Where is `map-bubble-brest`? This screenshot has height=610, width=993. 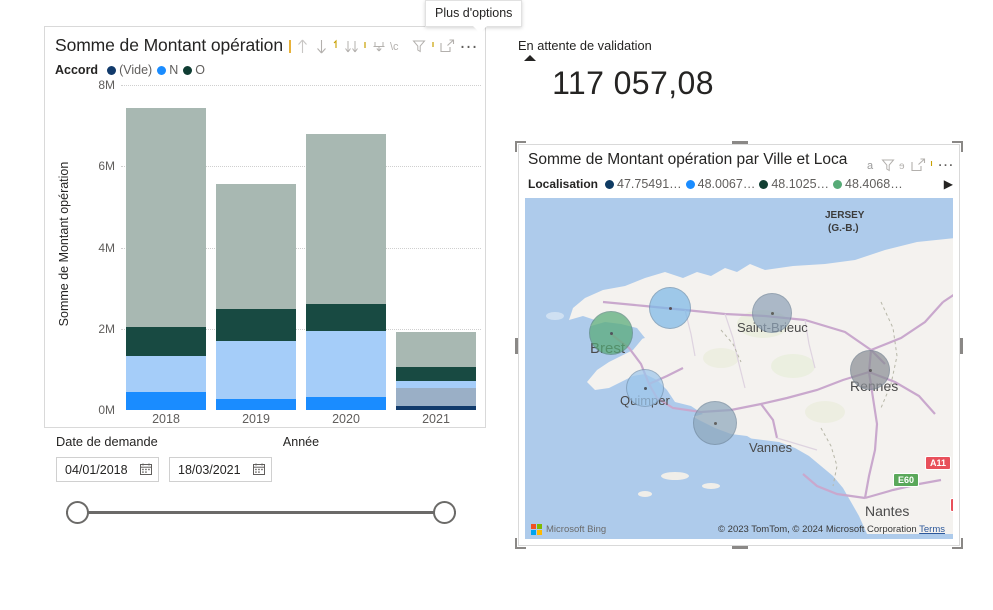
map-bubble-brest is located at coordinates (611, 333).